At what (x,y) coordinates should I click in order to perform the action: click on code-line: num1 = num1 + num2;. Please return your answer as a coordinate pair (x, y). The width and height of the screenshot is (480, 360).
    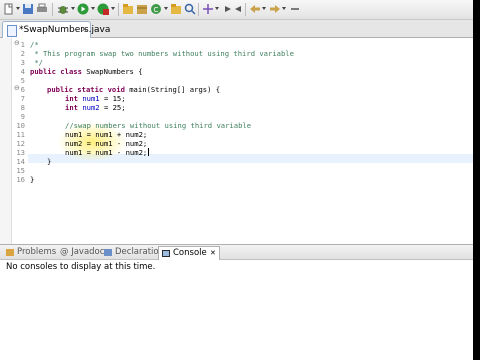
    Looking at the image, I should click on (106, 134).